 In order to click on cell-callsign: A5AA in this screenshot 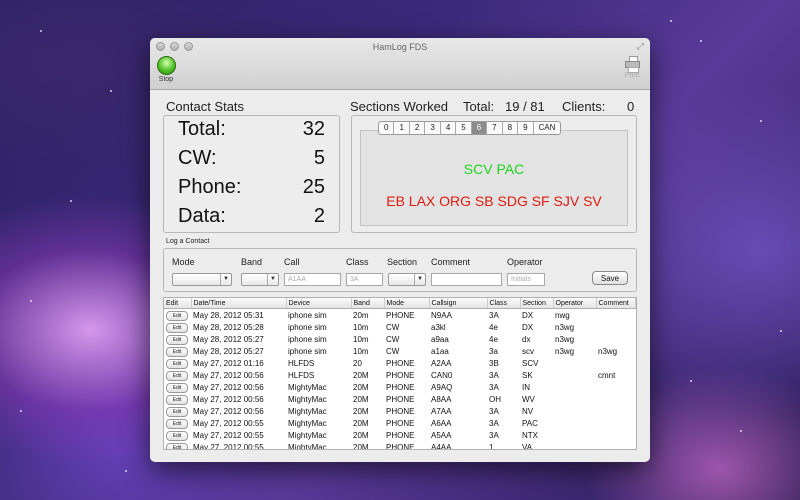, I will do `click(441, 435)`.